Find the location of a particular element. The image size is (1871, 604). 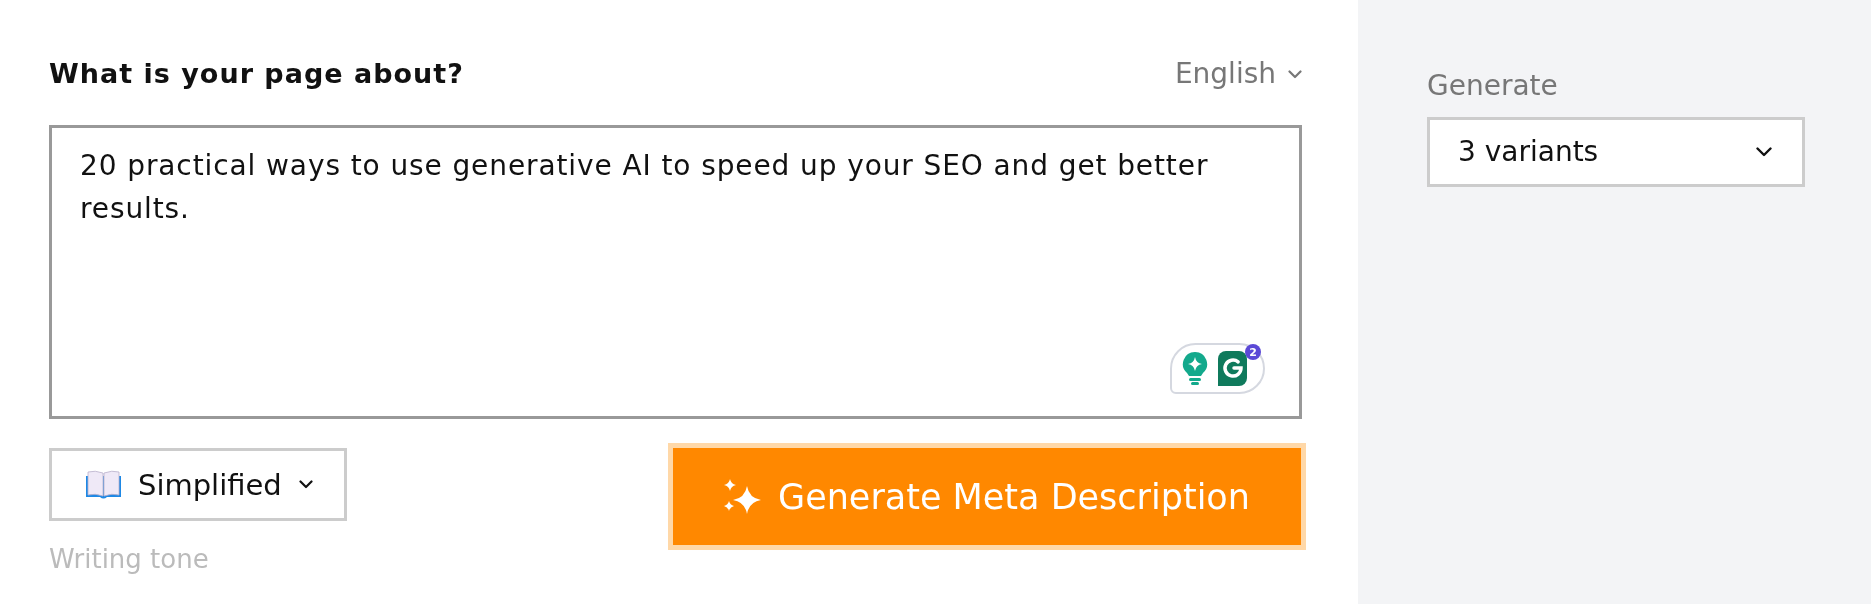

assistant-widget: 2 is located at coordinates (1217, 368).